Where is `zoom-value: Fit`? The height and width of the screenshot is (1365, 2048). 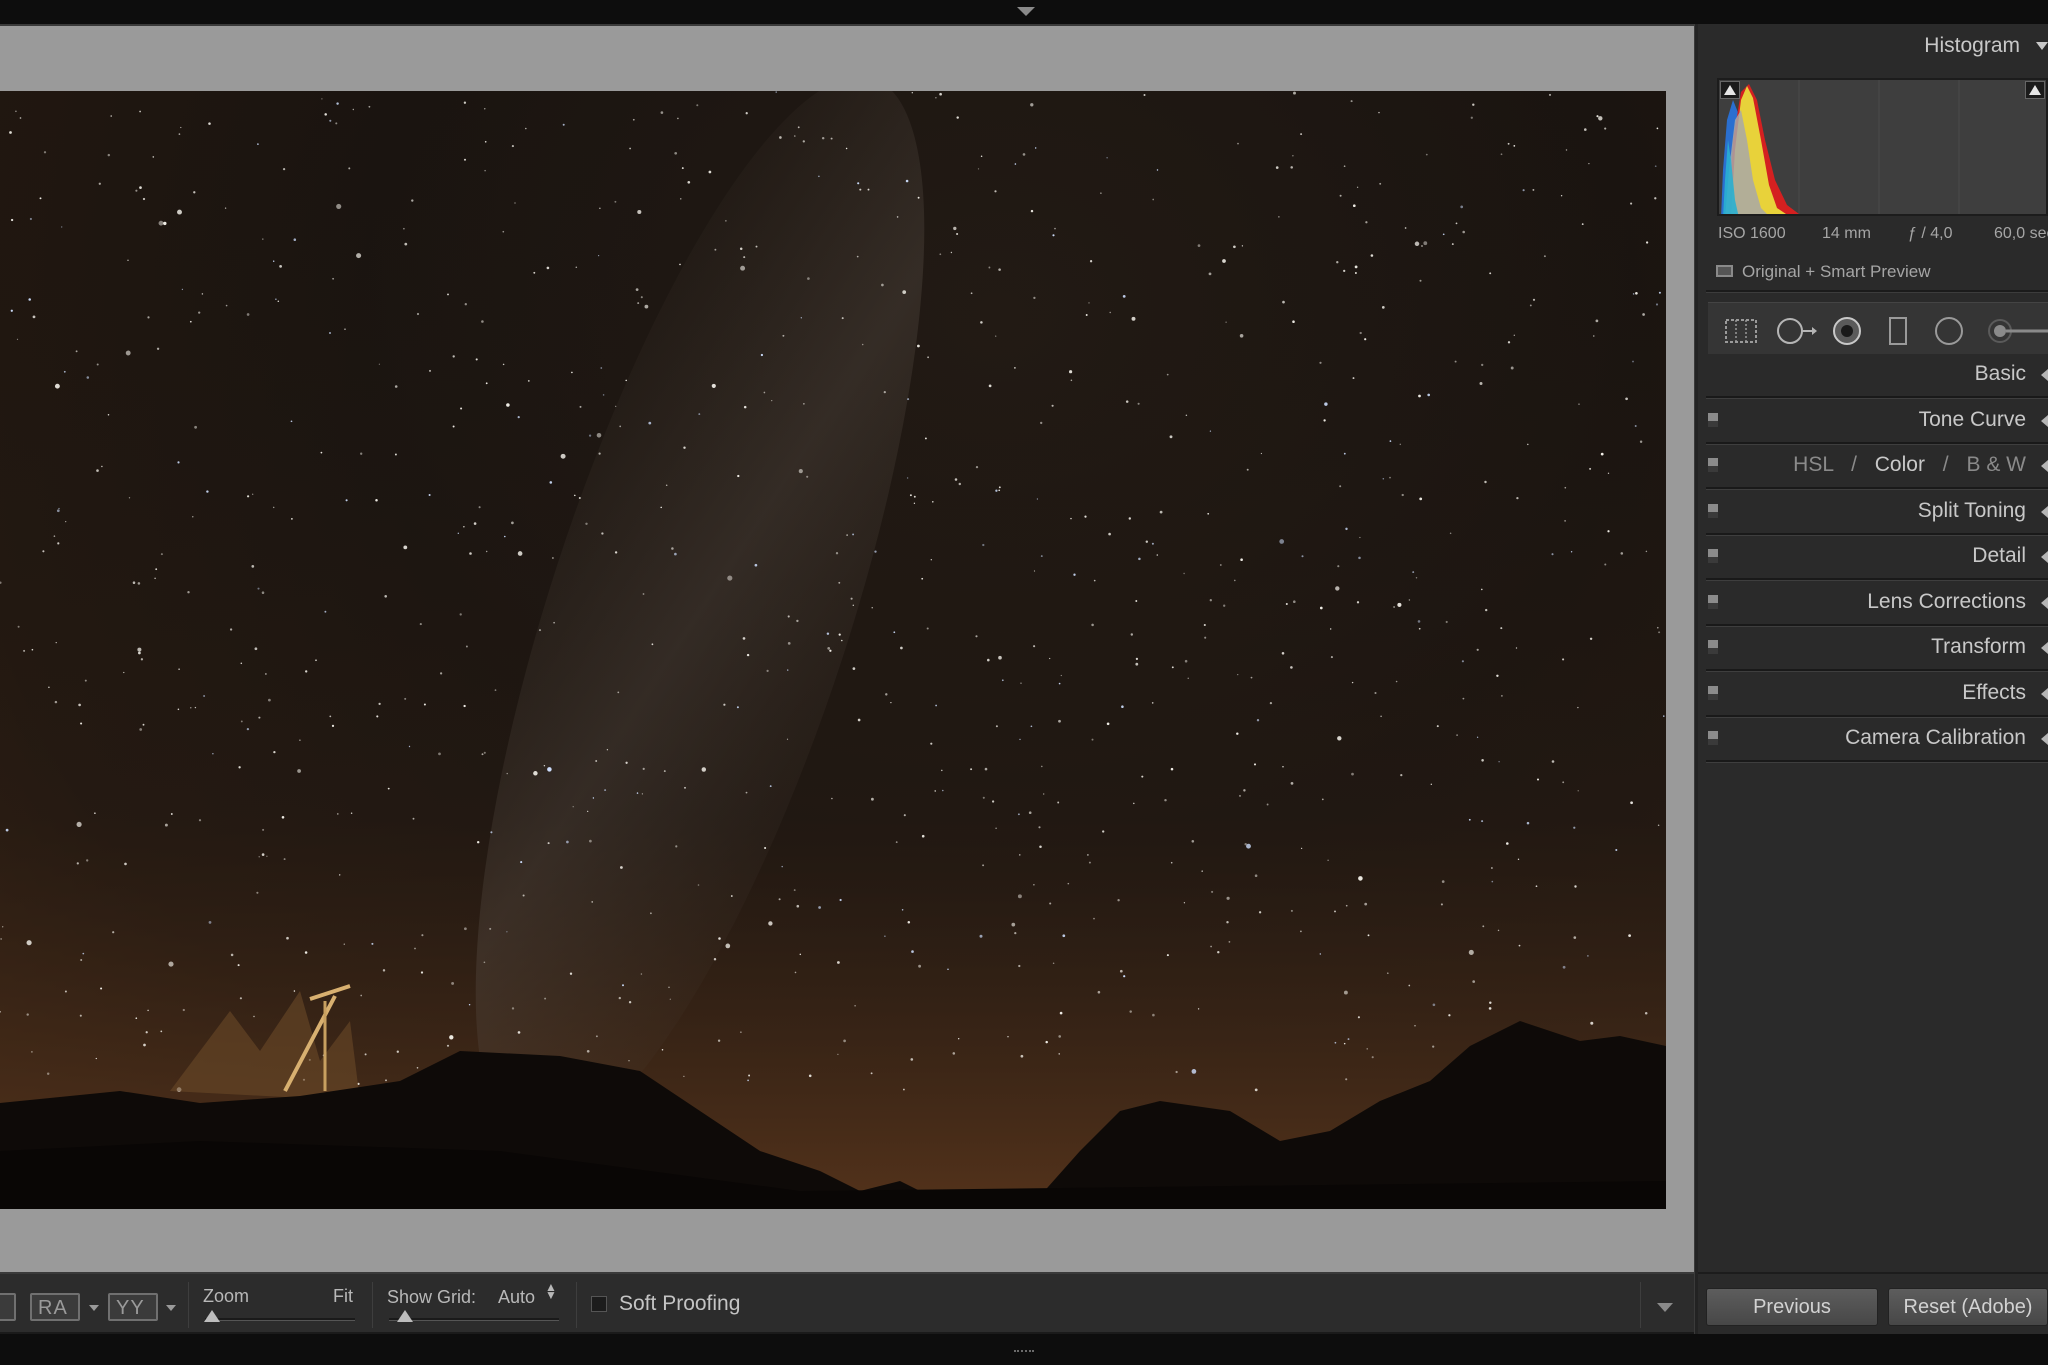 zoom-value: Fit is located at coordinates (343, 1296).